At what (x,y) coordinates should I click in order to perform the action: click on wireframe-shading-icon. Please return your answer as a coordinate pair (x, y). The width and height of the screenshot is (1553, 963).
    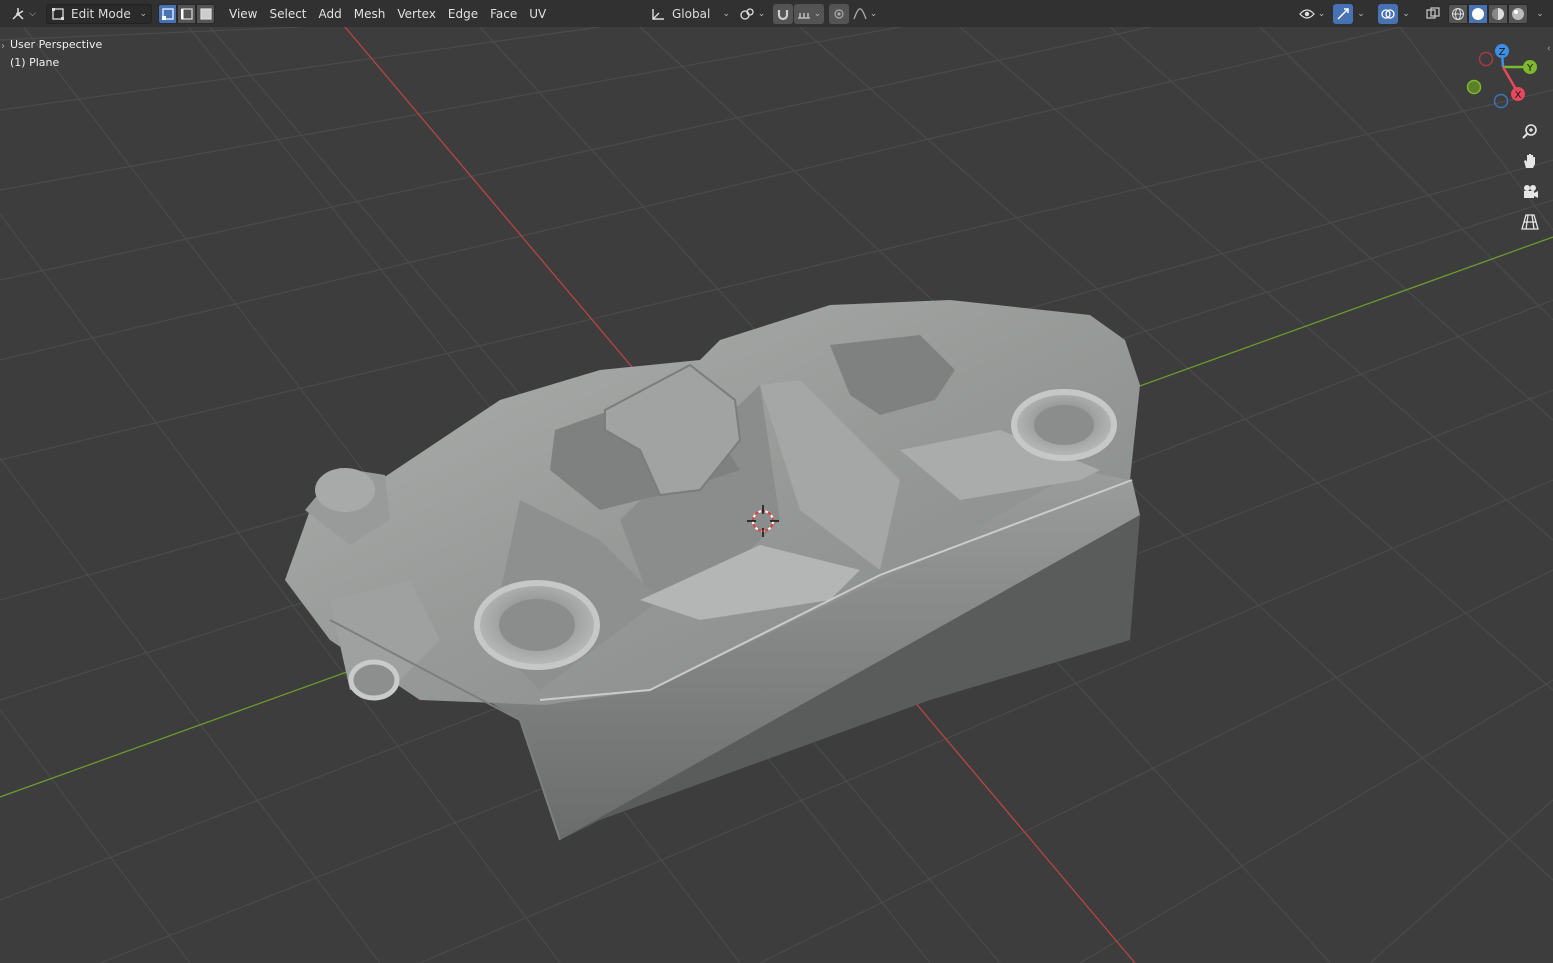
    Looking at the image, I should click on (1458, 13).